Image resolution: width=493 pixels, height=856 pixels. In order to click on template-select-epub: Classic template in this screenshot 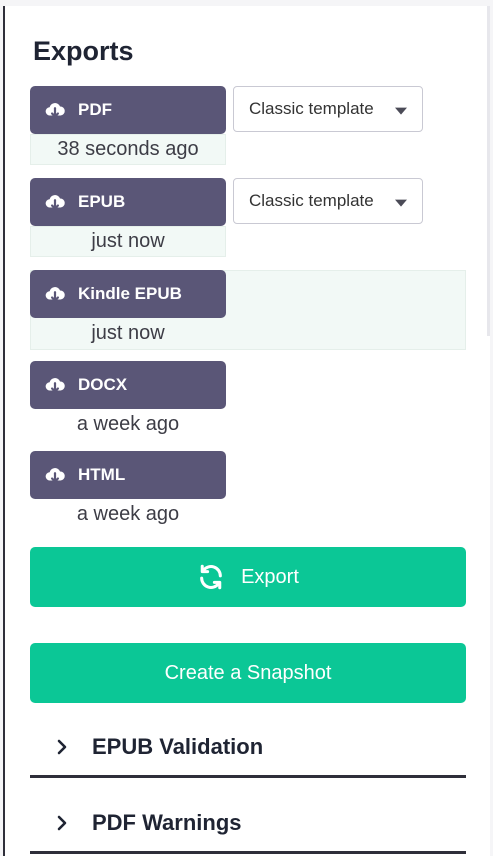, I will do `click(328, 201)`.